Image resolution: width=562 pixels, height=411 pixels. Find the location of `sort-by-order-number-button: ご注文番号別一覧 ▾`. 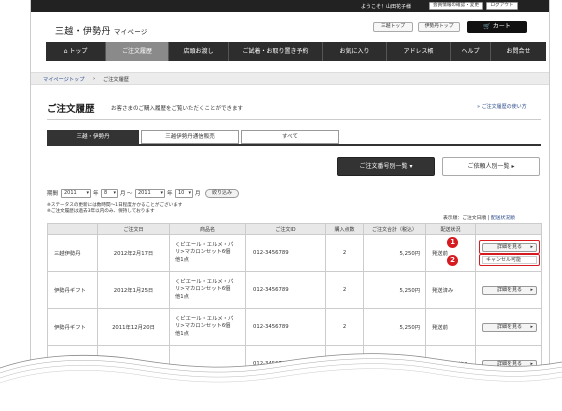

sort-by-order-number-button: ご注文番号別一覧 ▾ is located at coordinates (386, 166).